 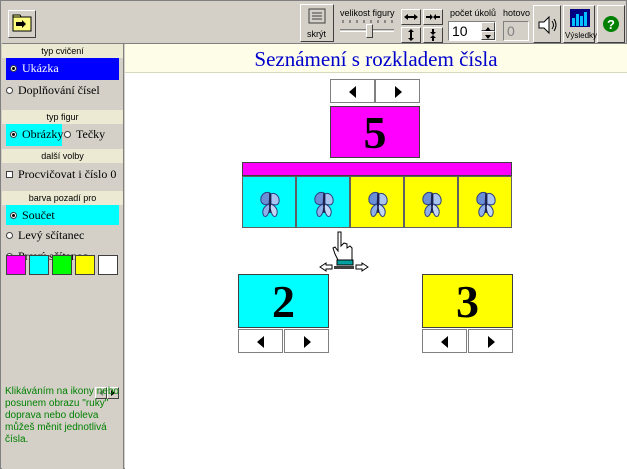 What do you see at coordinates (488, 26) in the screenshot?
I see `count-up-button` at bounding box center [488, 26].